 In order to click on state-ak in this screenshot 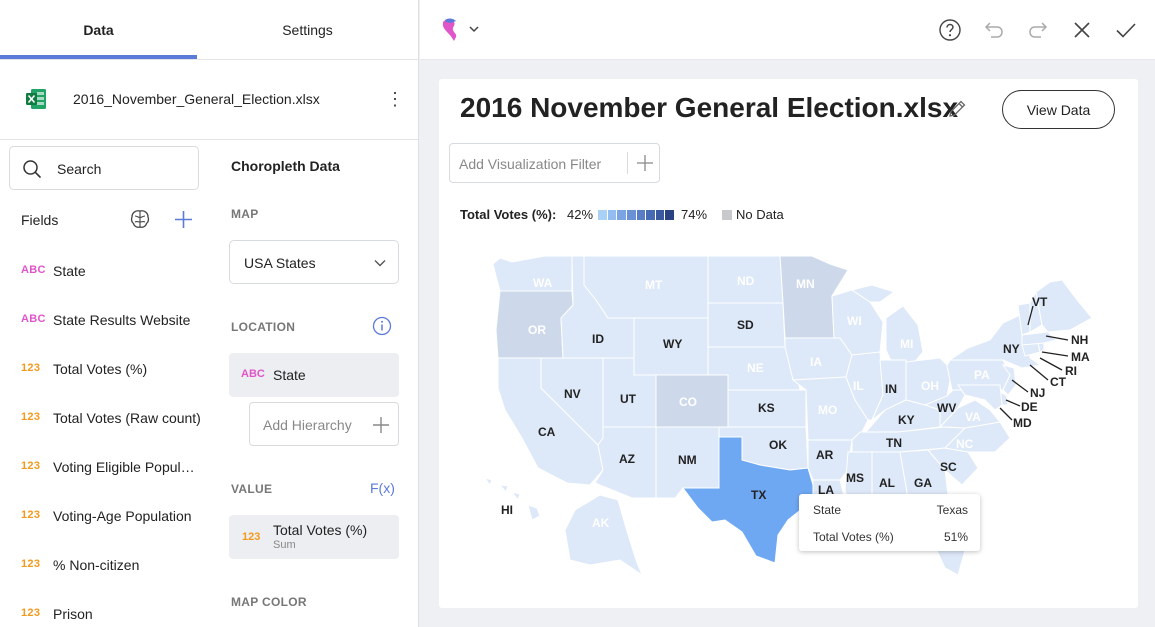, I will do `click(604, 535)`.